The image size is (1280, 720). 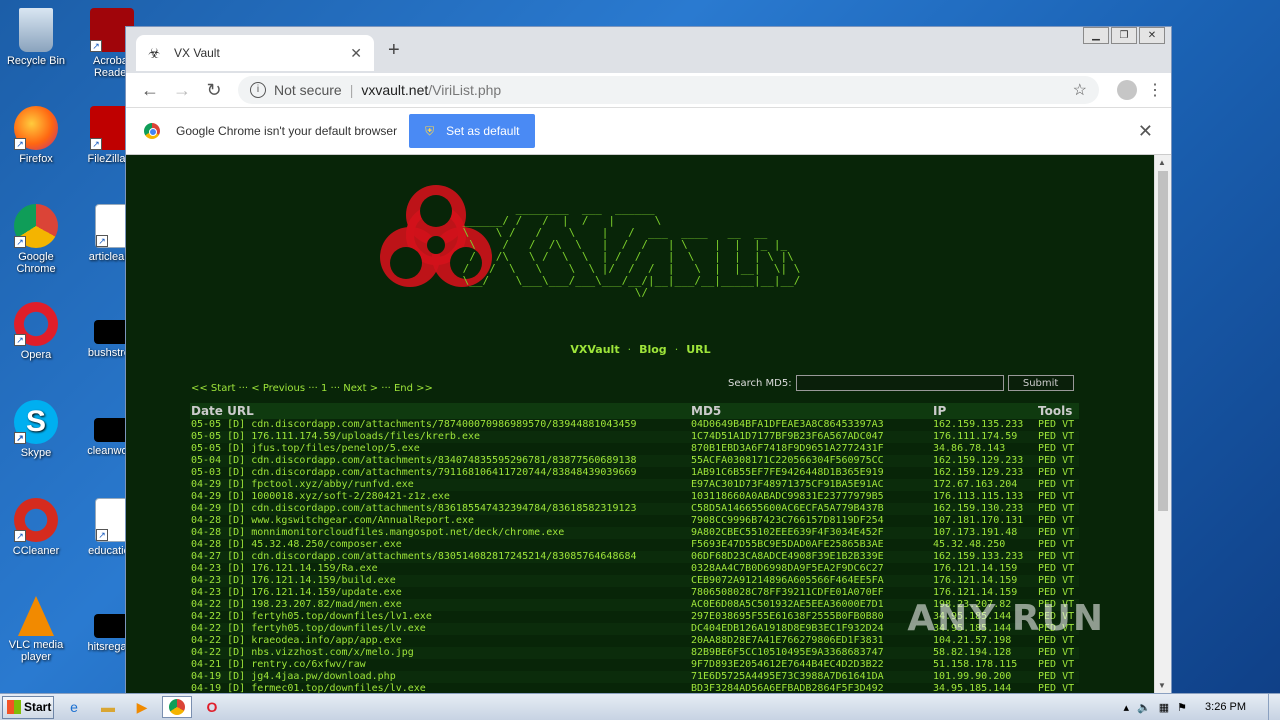 What do you see at coordinates (329, 616) in the screenshot?
I see `row-url-link: [D] fertyh05.top/downfiles/lv1.exe` at bounding box center [329, 616].